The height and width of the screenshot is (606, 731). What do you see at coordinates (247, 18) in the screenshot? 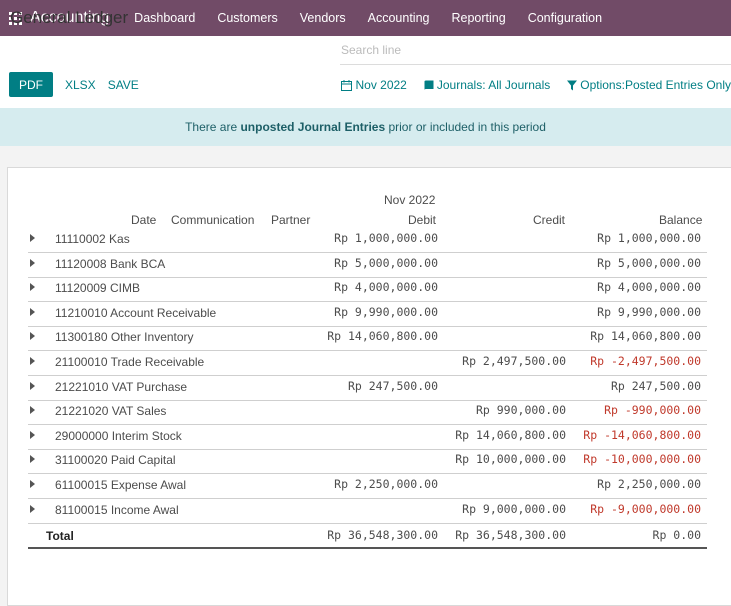
I see `menu-customers: Customers` at bounding box center [247, 18].